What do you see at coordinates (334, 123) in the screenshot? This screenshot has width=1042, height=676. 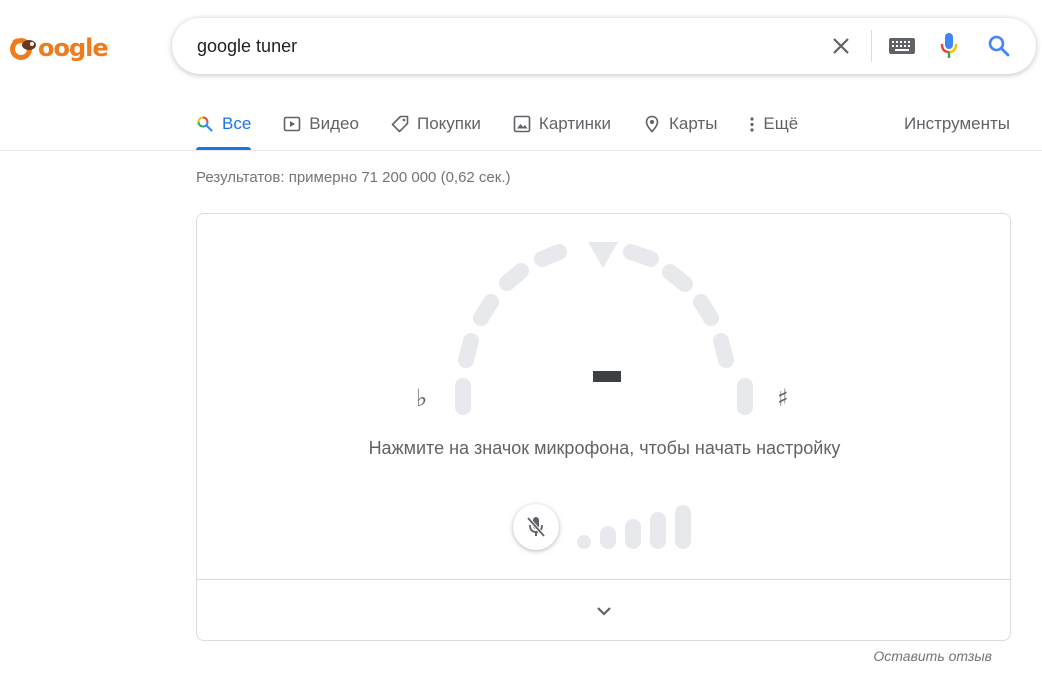 I see `tab-label: Видео` at bounding box center [334, 123].